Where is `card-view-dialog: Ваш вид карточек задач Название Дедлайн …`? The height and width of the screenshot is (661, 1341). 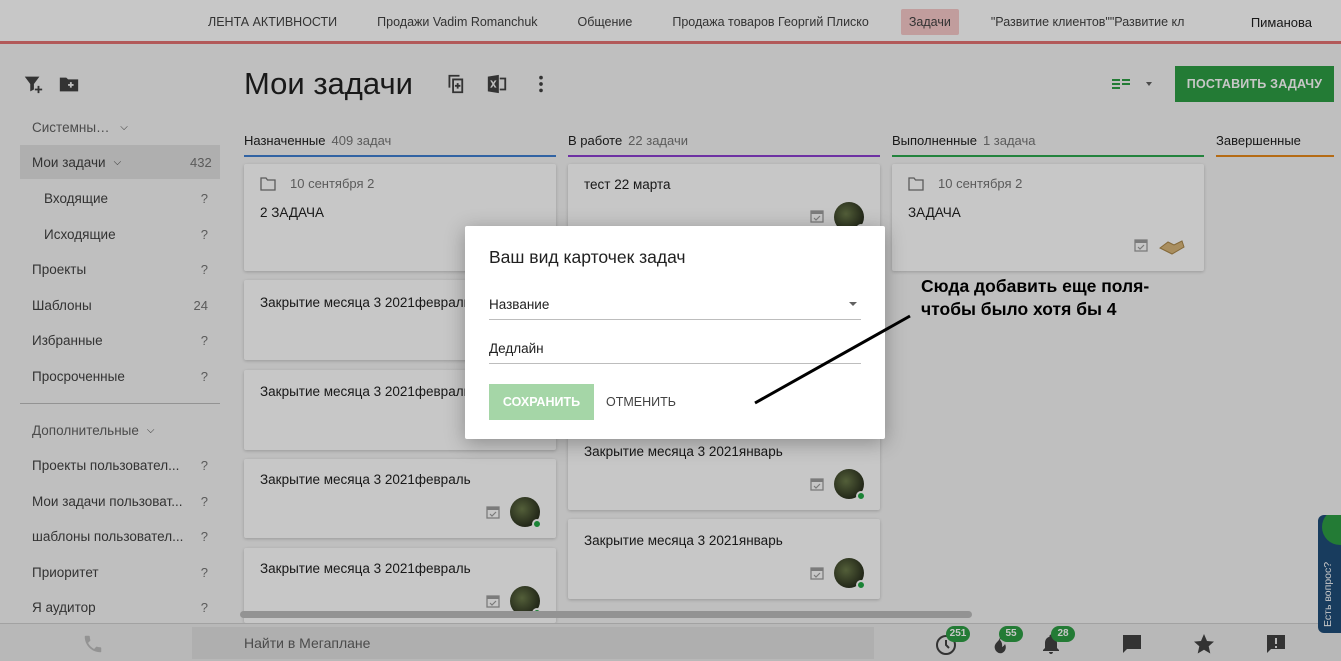 card-view-dialog: Ваш вид карточек задач Название Дедлайн … is located at coordinates (675, 332).